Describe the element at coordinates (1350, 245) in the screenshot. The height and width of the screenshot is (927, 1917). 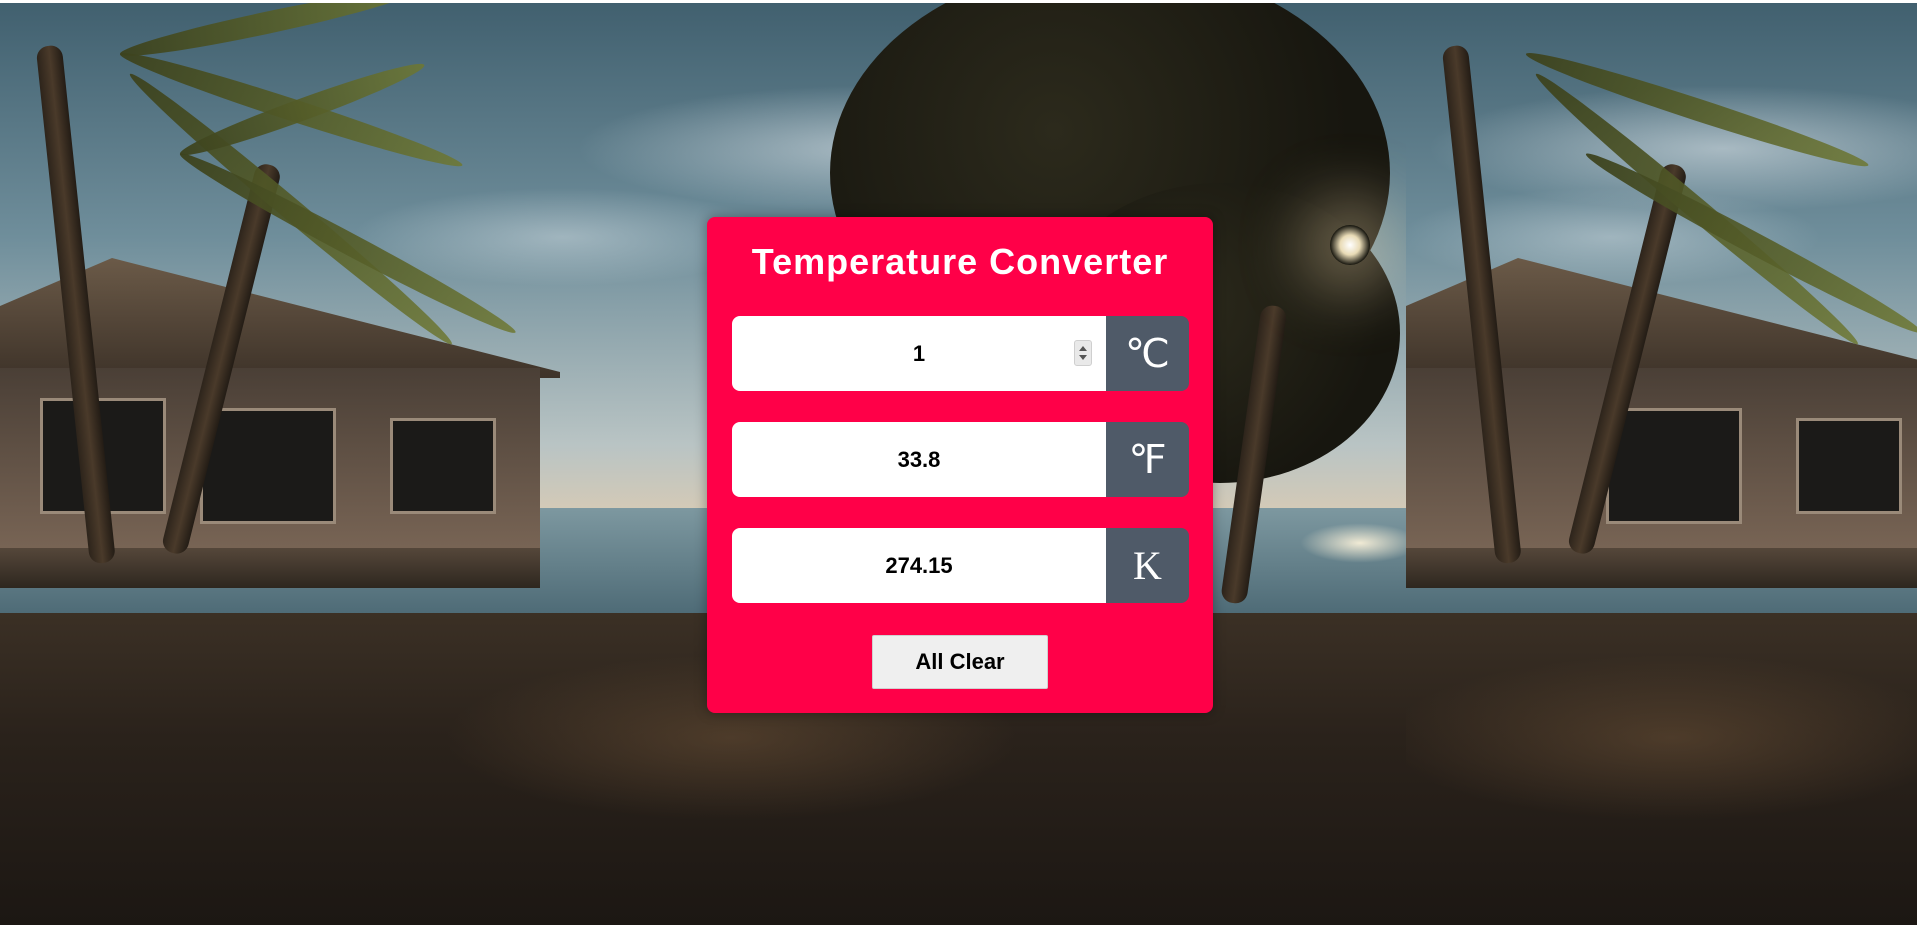
I see `sun-glare` at that location.